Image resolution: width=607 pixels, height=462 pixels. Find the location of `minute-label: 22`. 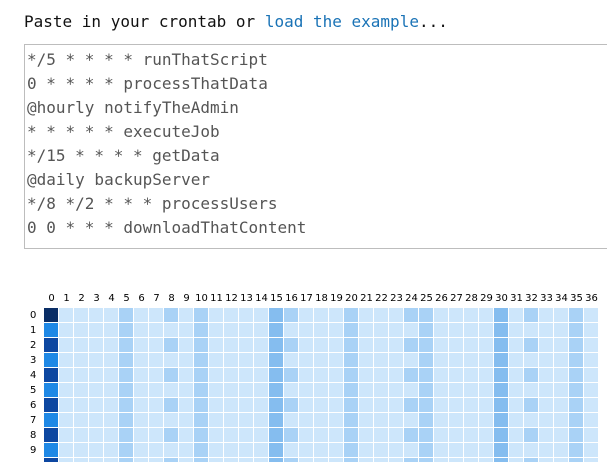

minute-label: 22 is located at coordinates (381, 298).